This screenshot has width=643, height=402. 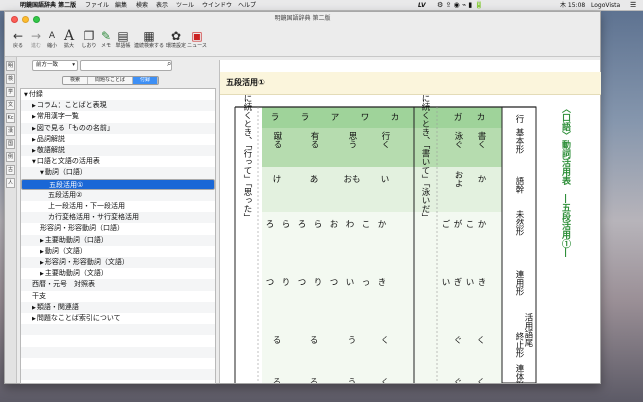 What do you see at coordinates (35, 94) in the screenshot?
I see `tree-item-label: 付録` at bounding box center [35, 94].